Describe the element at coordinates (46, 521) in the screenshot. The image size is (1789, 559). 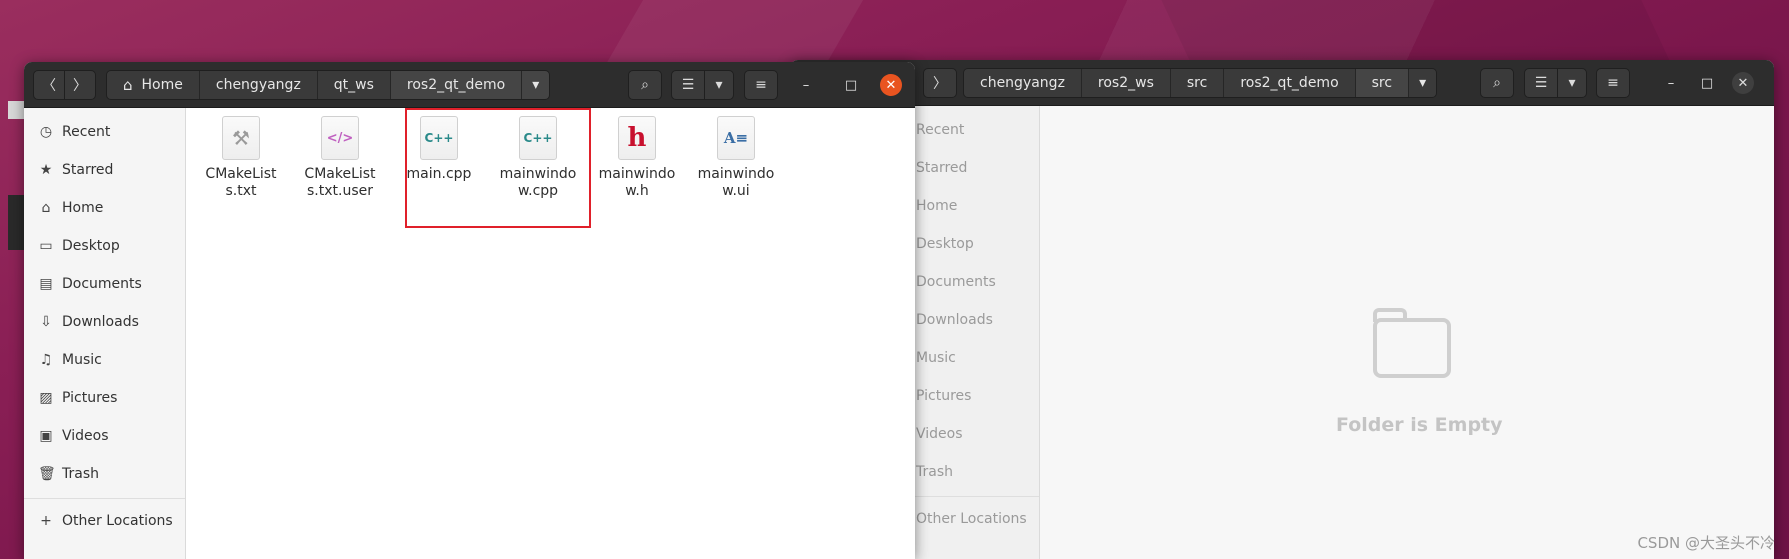
I see `plus-icon: +` at that location.